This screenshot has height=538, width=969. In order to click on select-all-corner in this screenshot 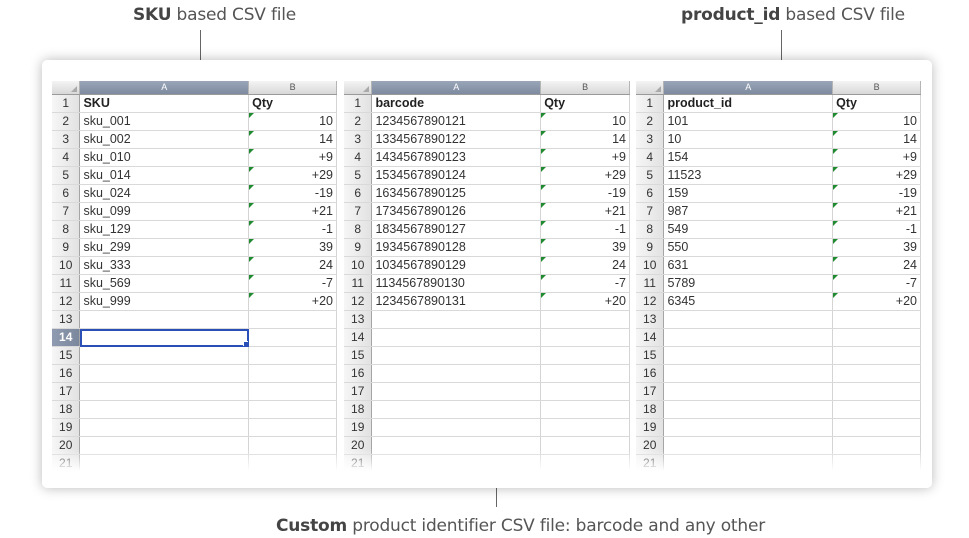, I will do `click(358, 88)`.